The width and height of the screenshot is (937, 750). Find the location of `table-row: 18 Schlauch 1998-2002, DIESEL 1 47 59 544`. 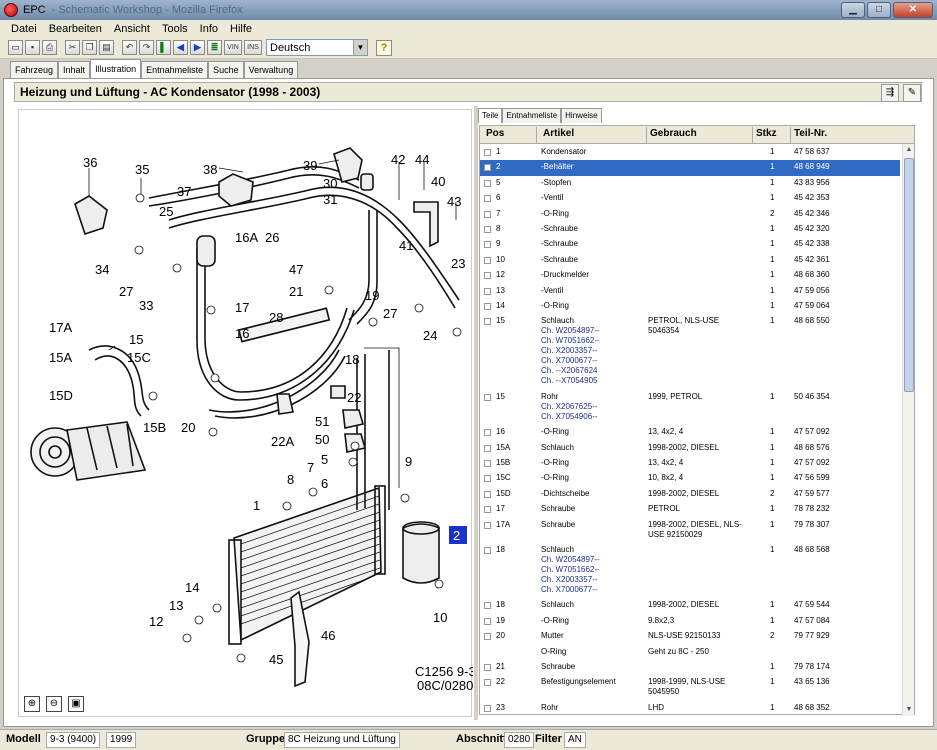

table-row: 18 Schlauch 1998-2002, DIESEL 1 47 59 544 is located at coordinates (690, 605).